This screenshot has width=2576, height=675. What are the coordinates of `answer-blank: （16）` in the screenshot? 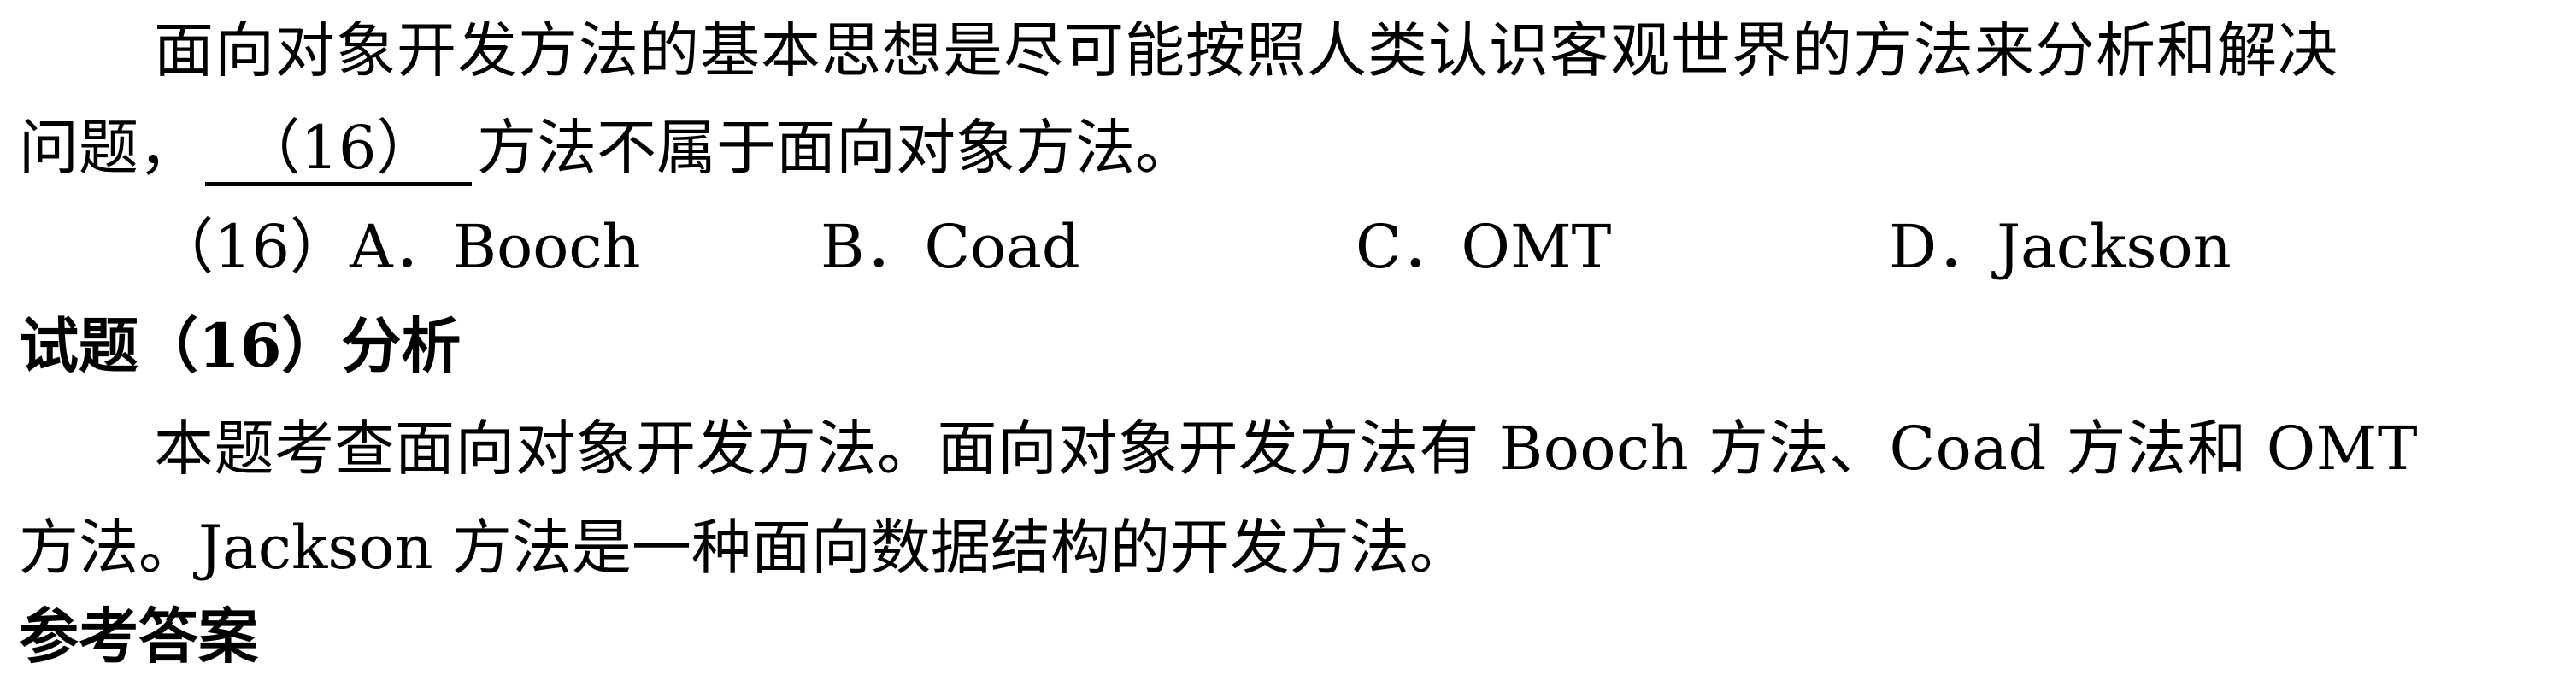 It's located at (338, 150).